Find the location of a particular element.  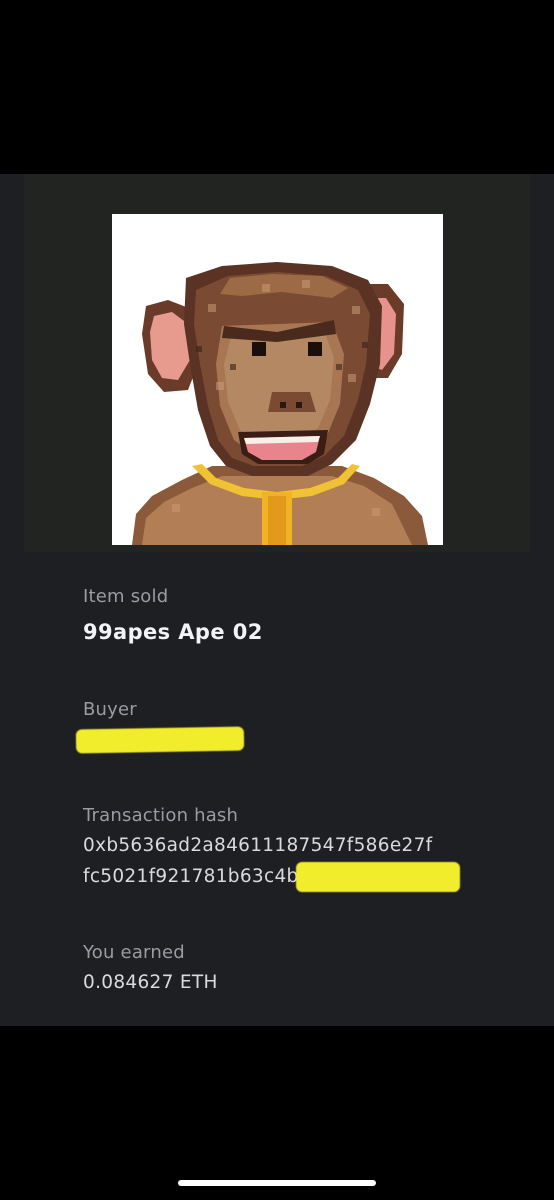

buyer-section: Buyer is located at coordinates (110, 710).